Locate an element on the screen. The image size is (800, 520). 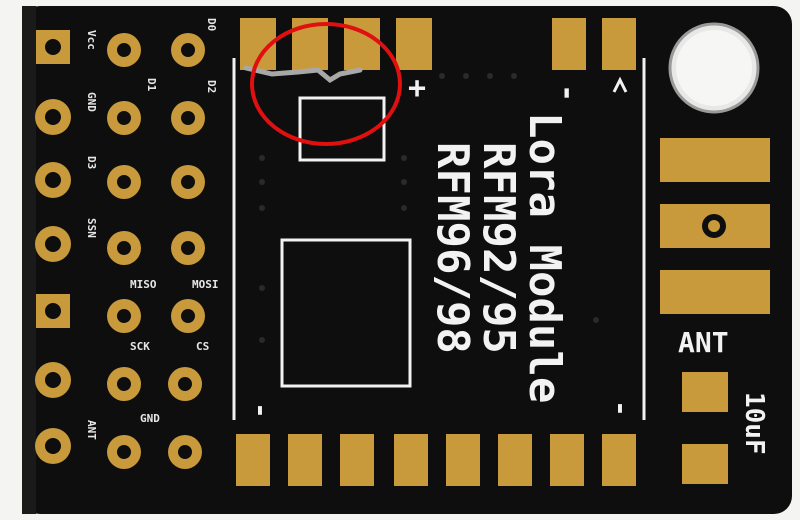
pin-label: MISO is located at coordinates (143, 284).